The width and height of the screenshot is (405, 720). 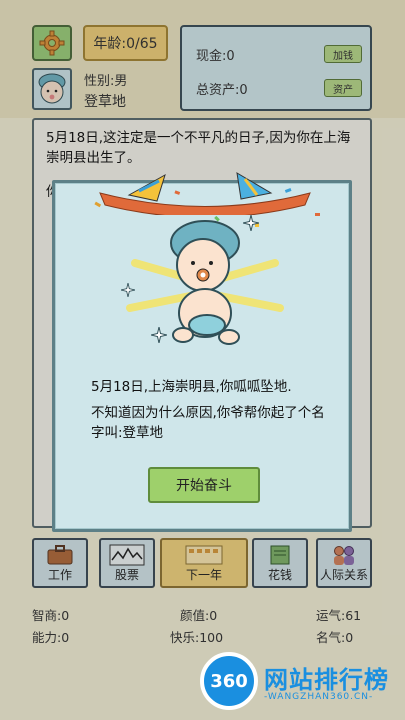 What do you see at coordinates (319, 697) in the screenshot?
I see `watermark-subtitle: -WANGZHAN360.CN-` at bounding box center [319, 697].